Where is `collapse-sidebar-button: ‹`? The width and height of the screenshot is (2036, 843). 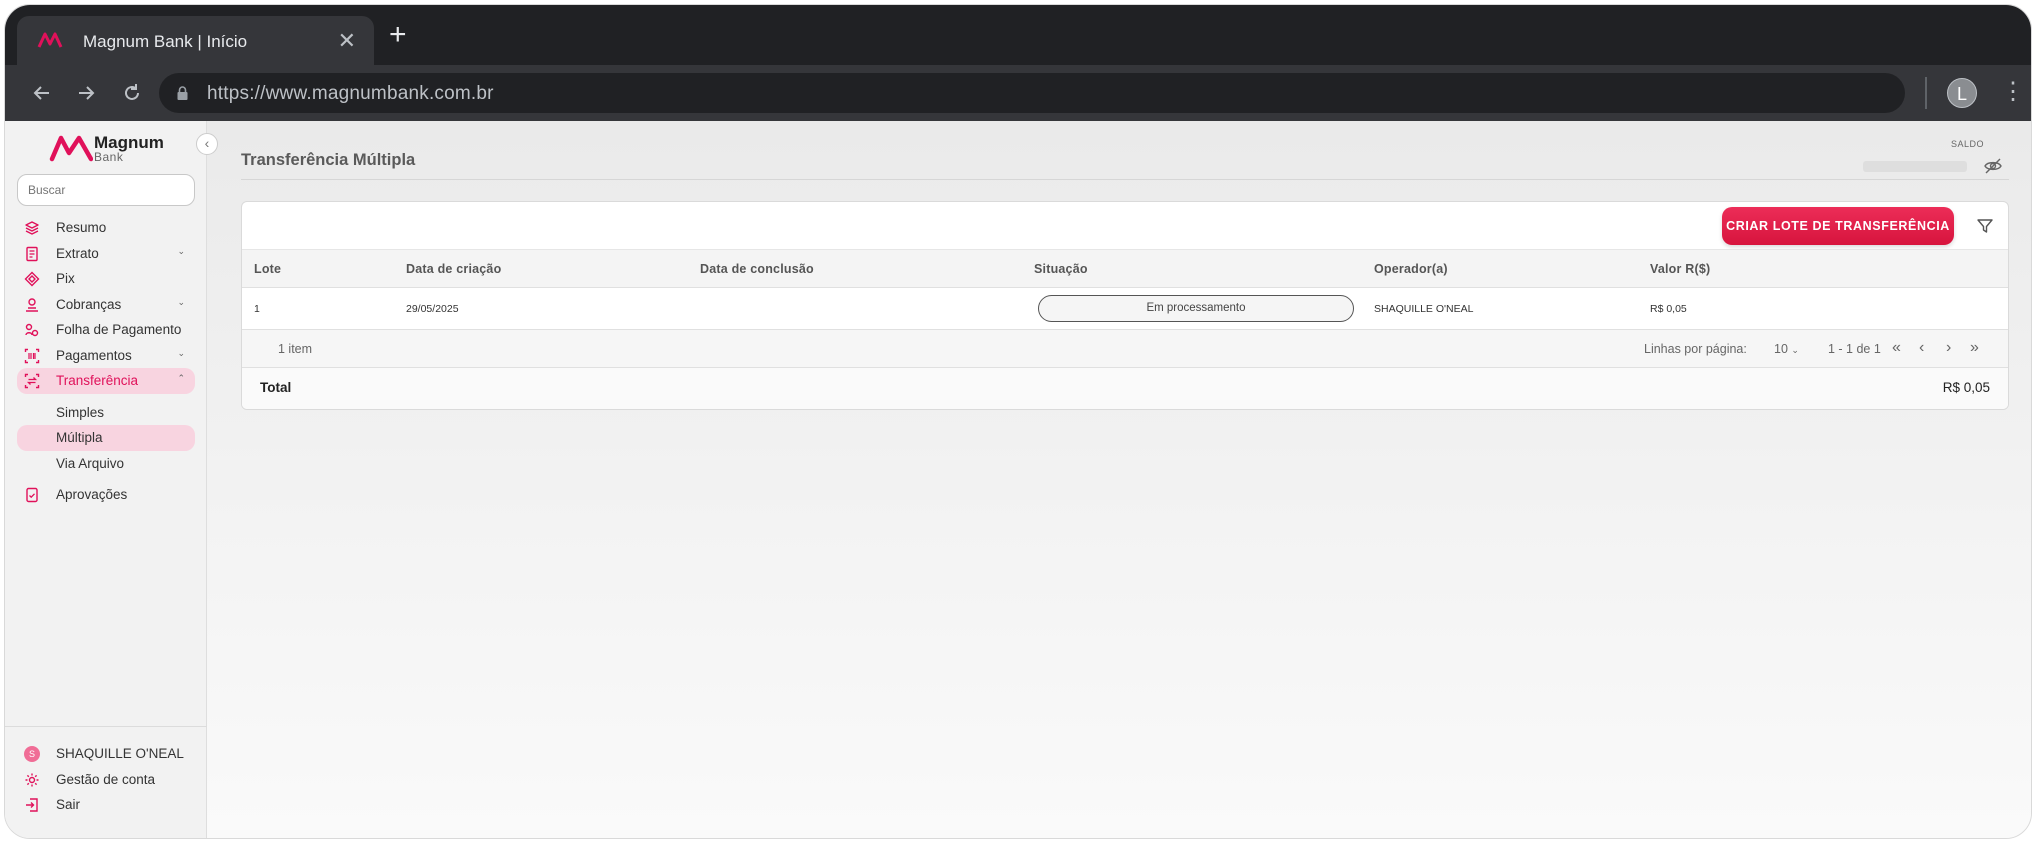
collapse-sidebar-button: ‹ is located at coordinates (207, 144).